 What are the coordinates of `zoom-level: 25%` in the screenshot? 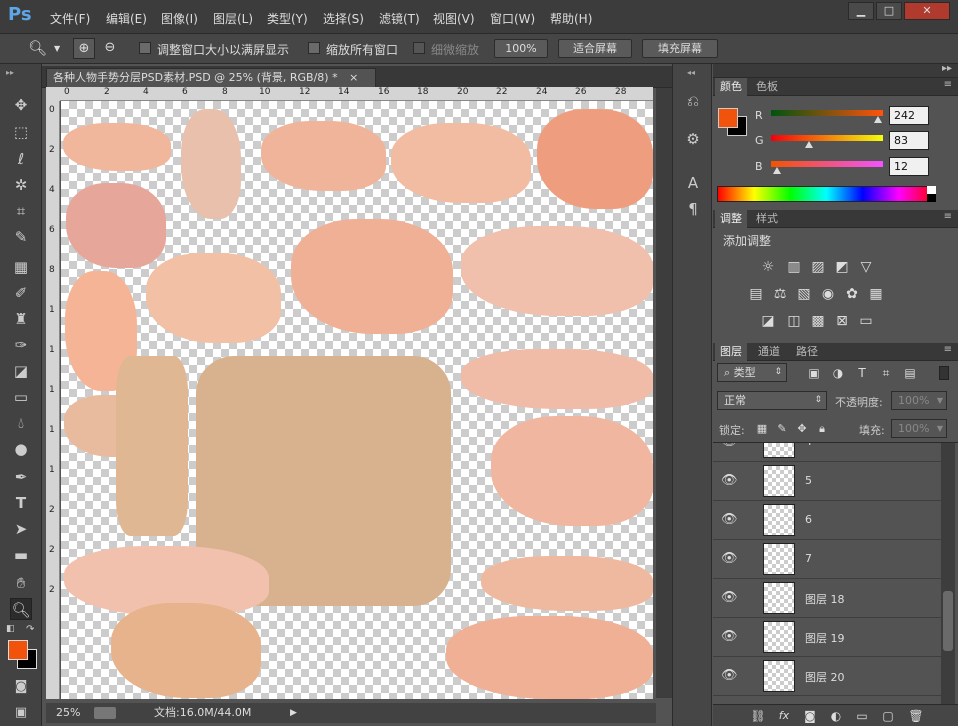 It's located at (68, 713).